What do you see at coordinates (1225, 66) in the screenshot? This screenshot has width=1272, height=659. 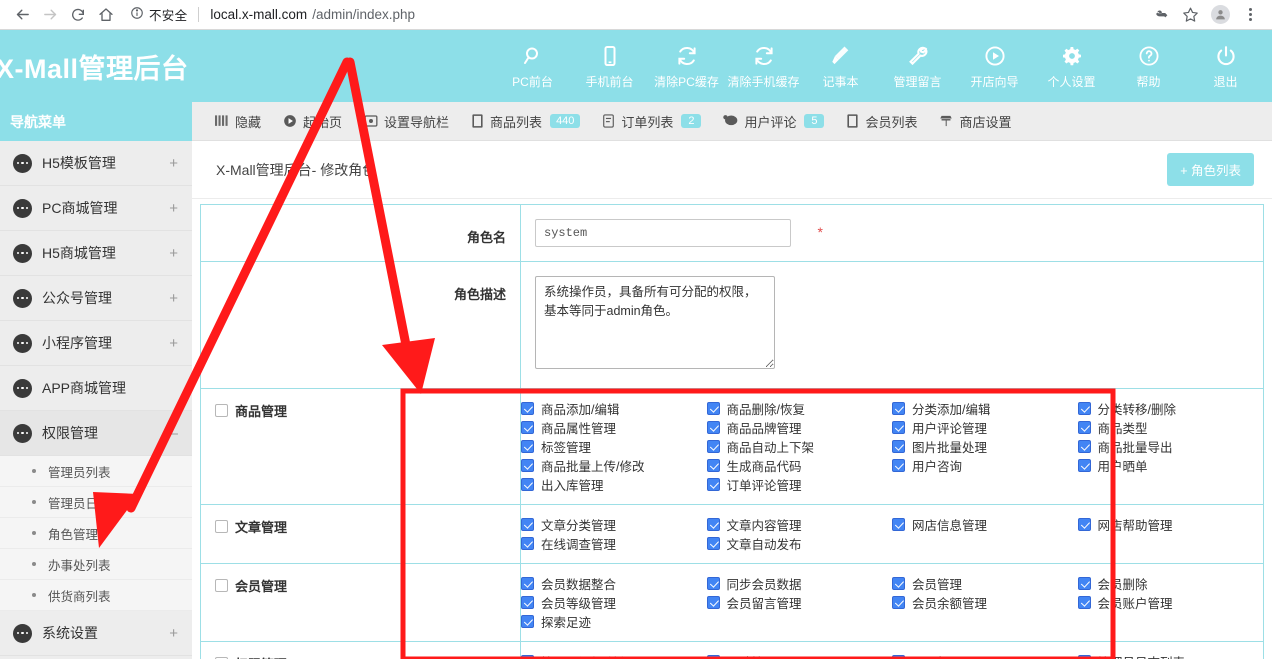 I see `tool-logout: 退出` at bounding box center [1225, 66].